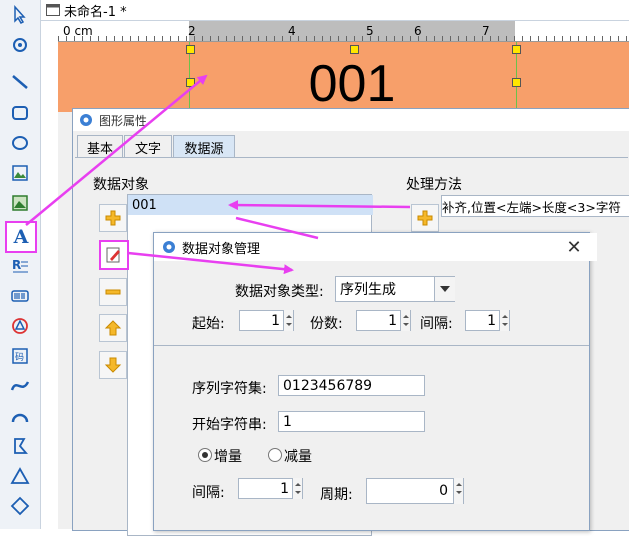 The height and width of the screenshot is (536, 629). Describe the element at coordinates (335, 10) in the screenshot. I see `document-tab-bar: 未命名-1 *` at that location.